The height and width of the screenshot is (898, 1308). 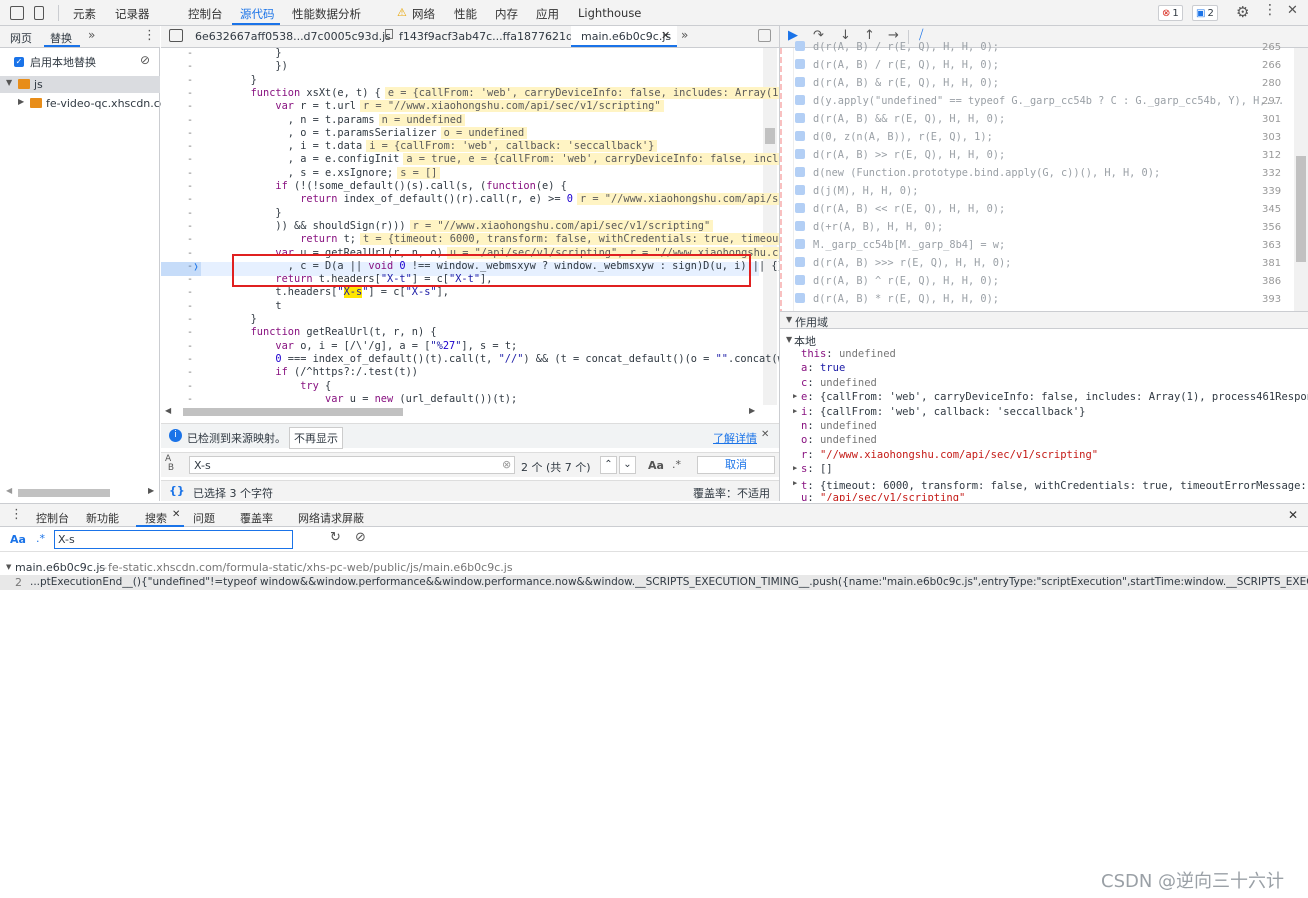 What do you see at coordinates (169, 464) in the screenshot?
I see `replace-toggle-icon: A B` at bounding box center [169, 464].